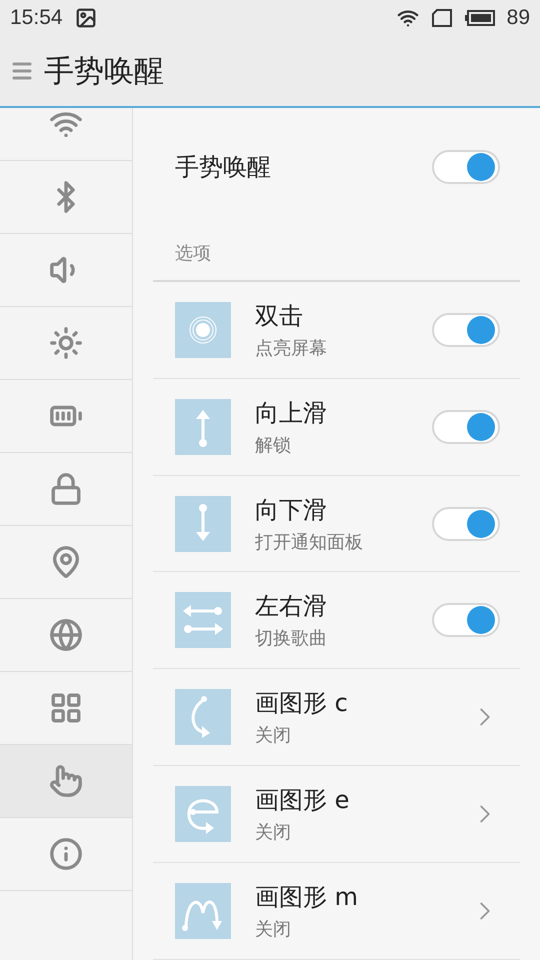 This screenshot has height=960, width=540. Describe the element at coordinates (307, 898) in the screenshot. I see `option-title: 画图形 m` at that location.